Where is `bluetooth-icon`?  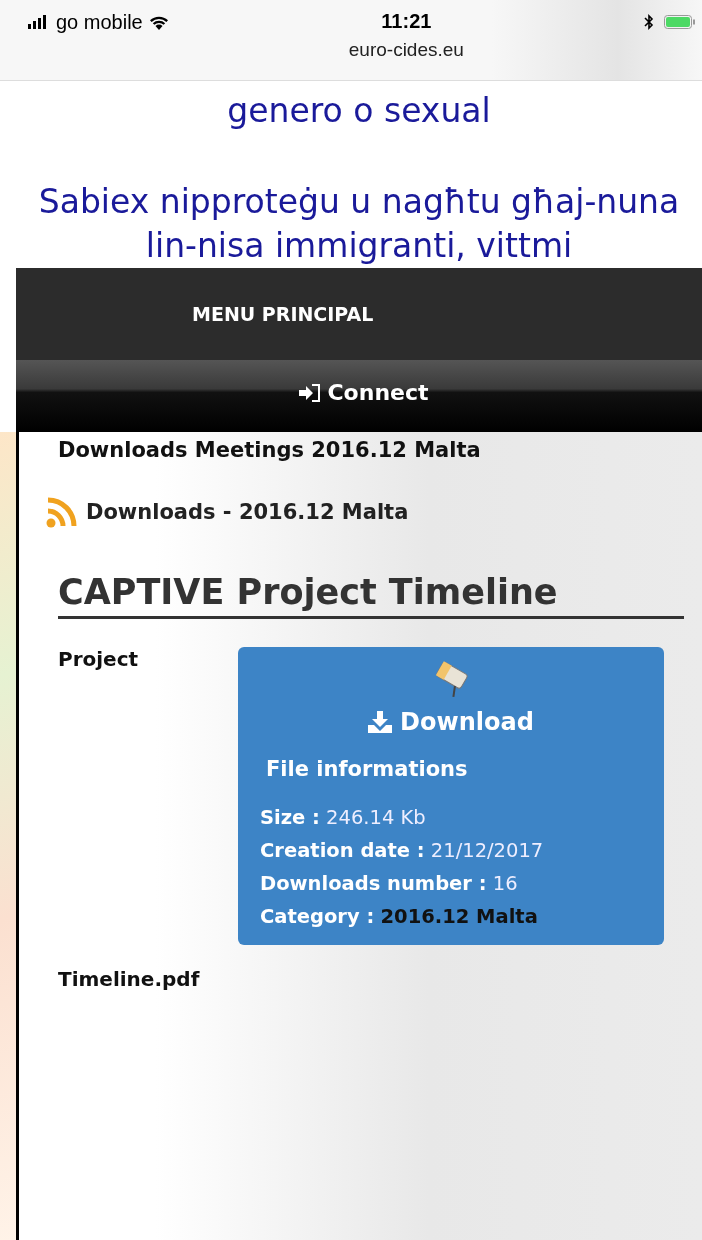
bluetooth-icon is located at coordinates (649, 22).